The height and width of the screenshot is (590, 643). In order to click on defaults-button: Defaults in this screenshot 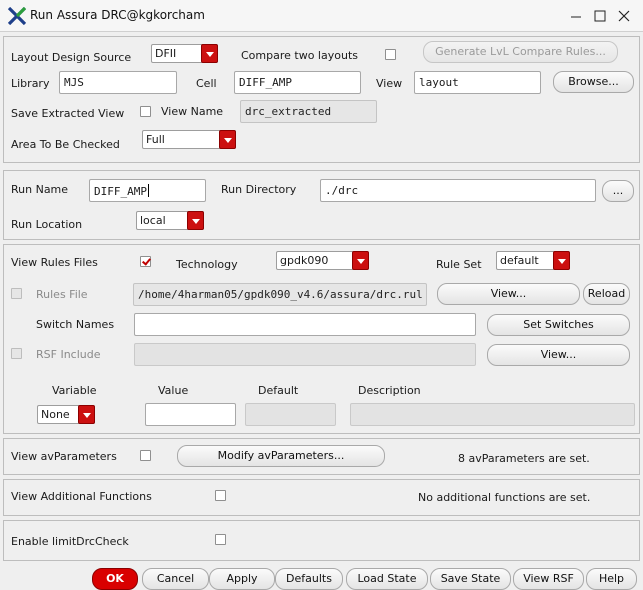, I will do `click(309, 579)`.